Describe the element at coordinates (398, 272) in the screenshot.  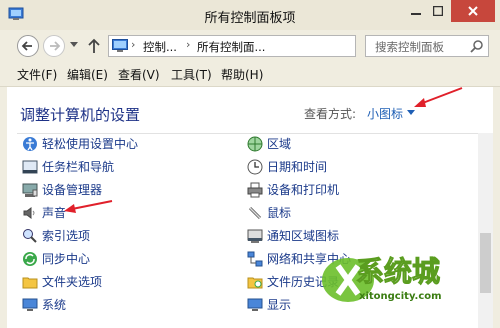
I see `watermark-brand: 系统城` at that location.